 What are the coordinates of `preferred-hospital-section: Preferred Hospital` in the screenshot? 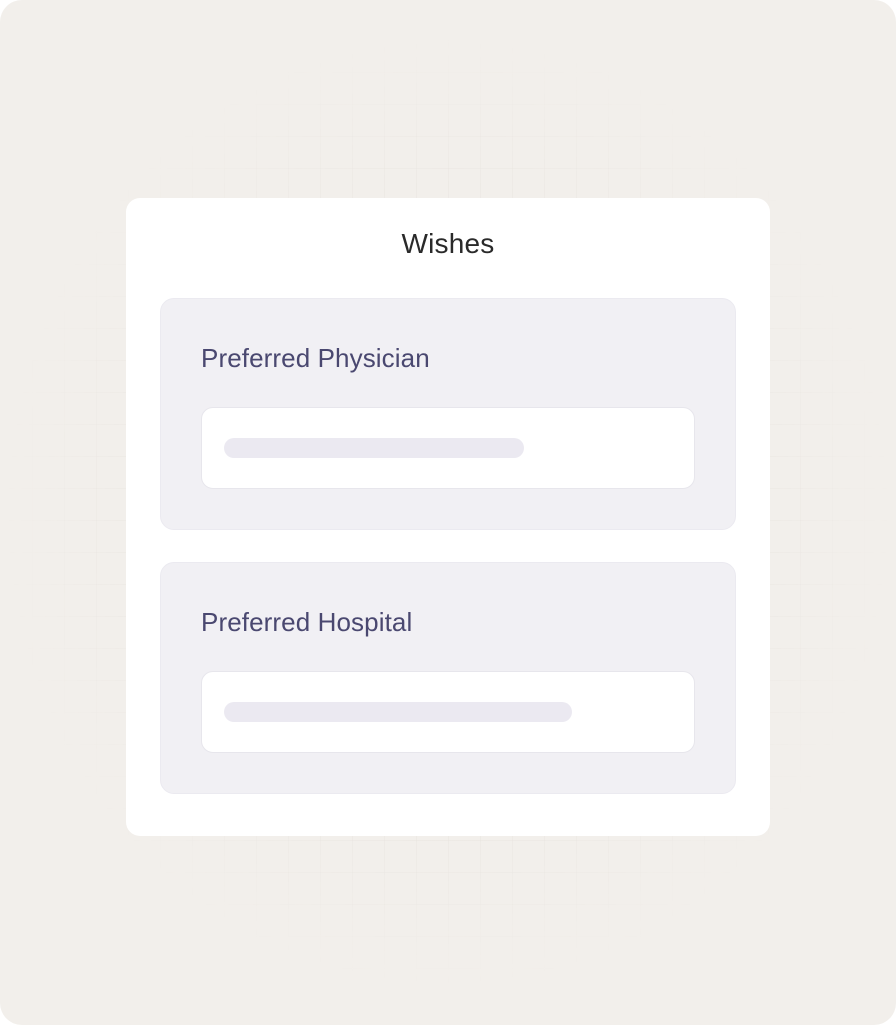 It's located at (448, 678).